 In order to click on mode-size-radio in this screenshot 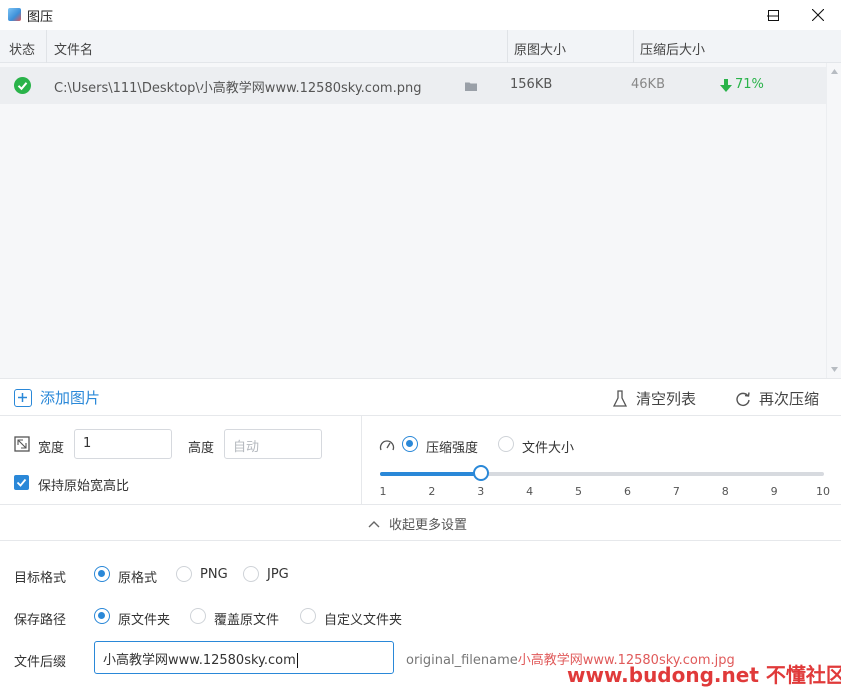, I will do `click(506, 444)`.